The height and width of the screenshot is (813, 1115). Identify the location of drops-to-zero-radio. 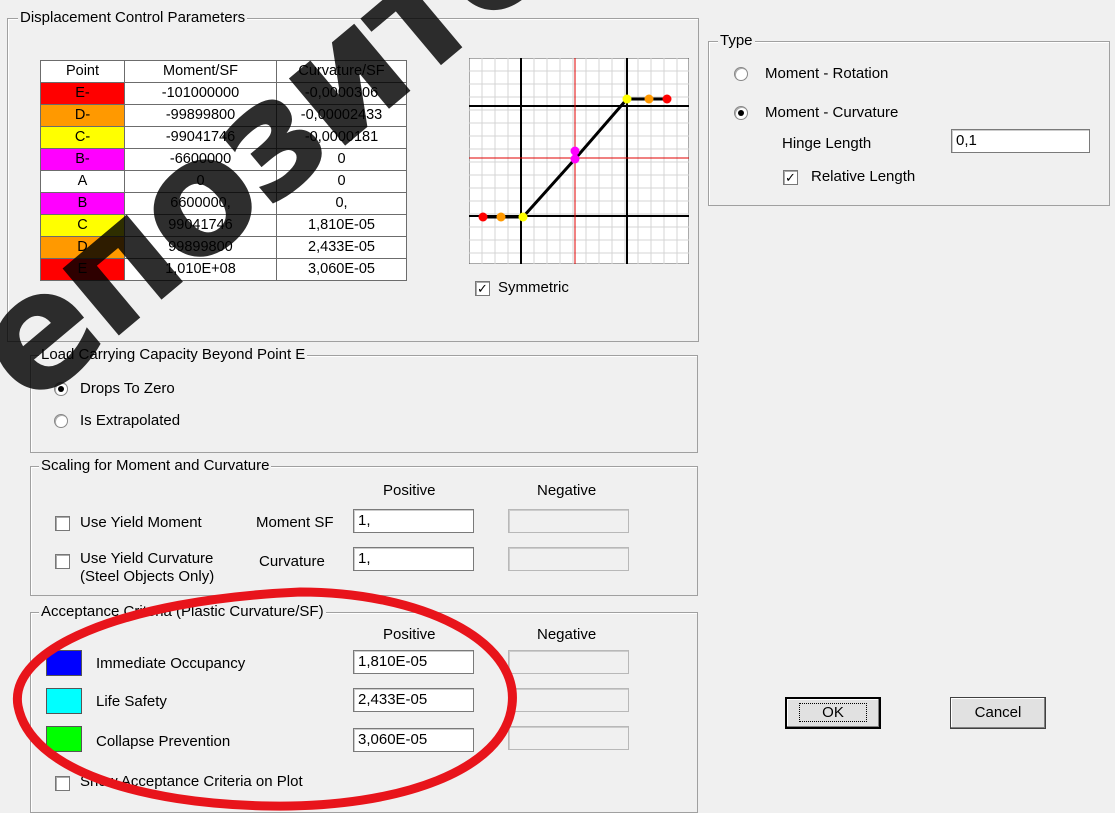
(61, 389).